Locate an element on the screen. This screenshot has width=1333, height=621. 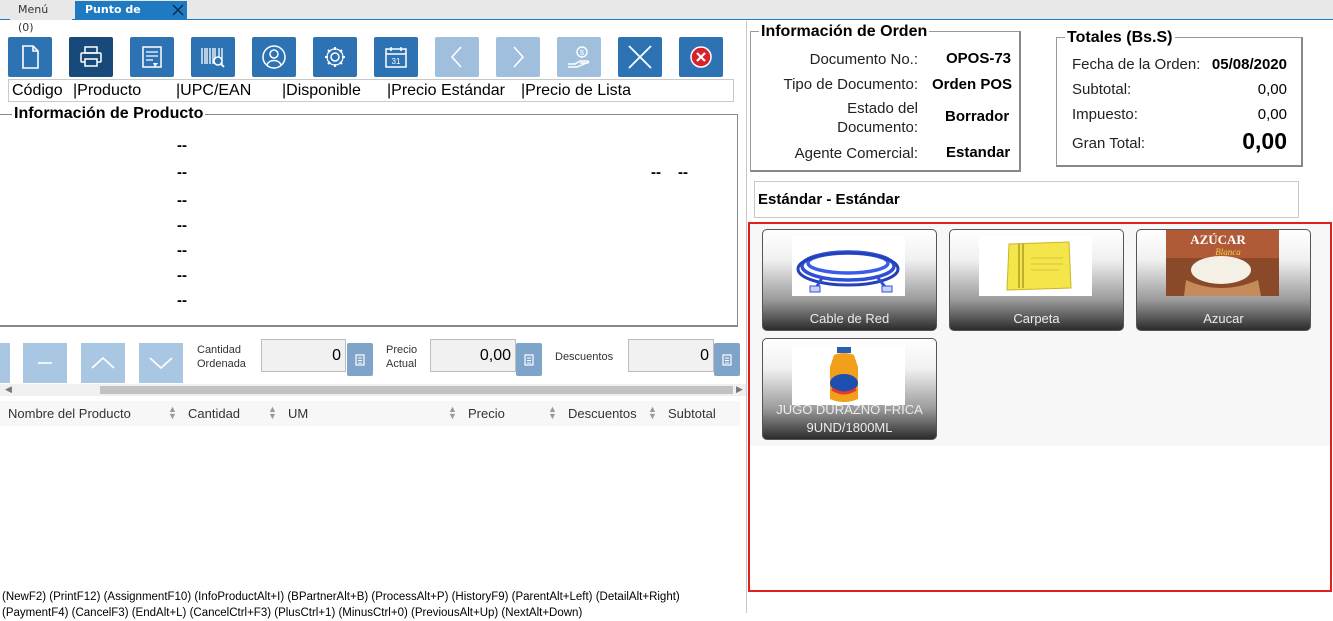
product-image: AZÚCAR Blanca is located at coordinates (1222, 263).